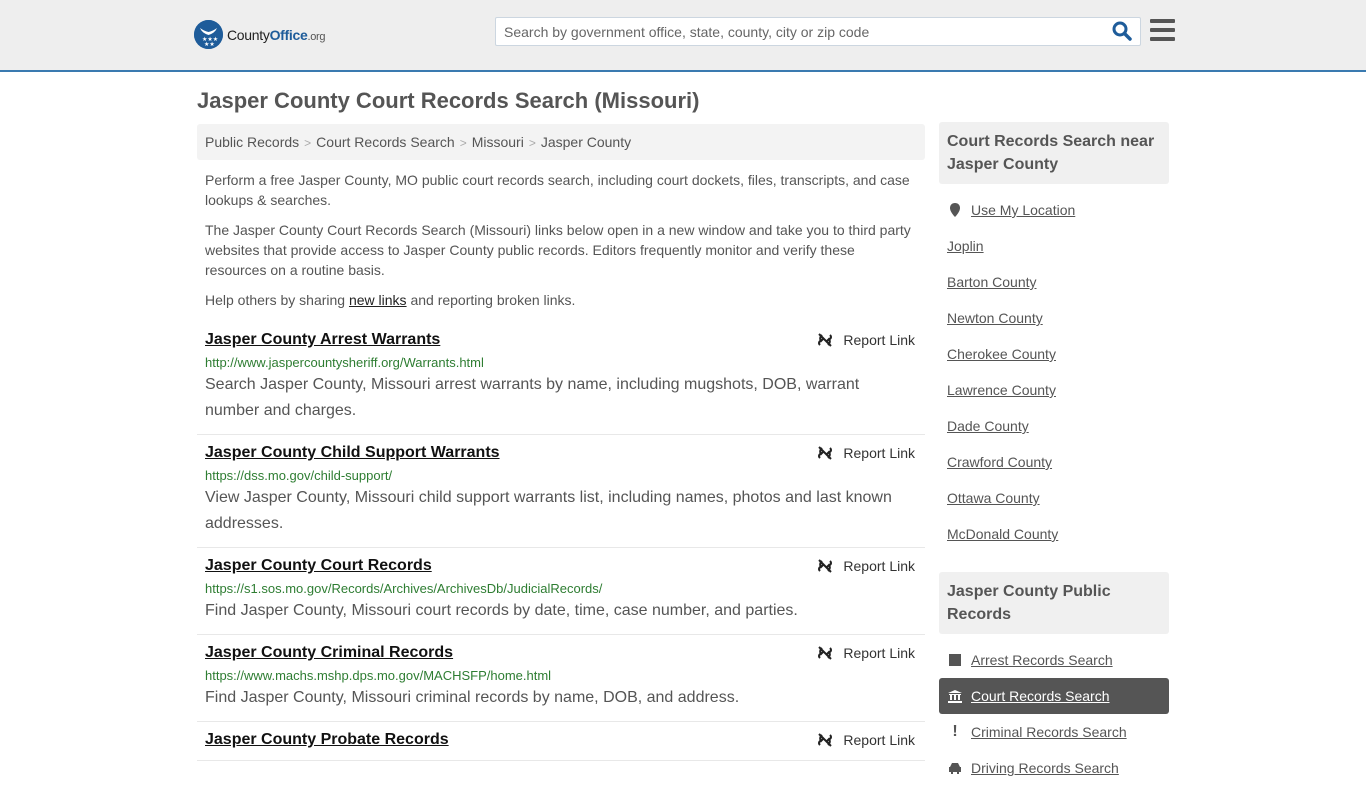  I want to click on map-marker-icon, so click(955, 210).